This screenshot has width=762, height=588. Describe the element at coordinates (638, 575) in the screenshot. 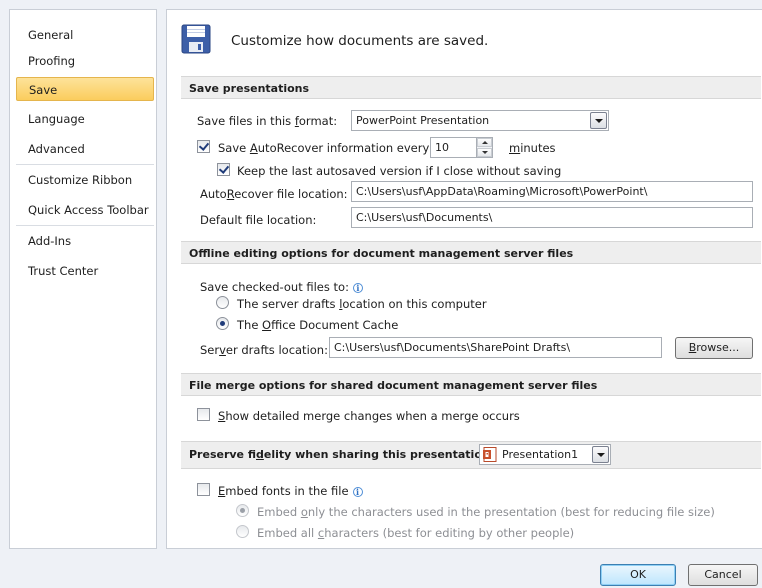

I see `ok-button: OK` at that location.